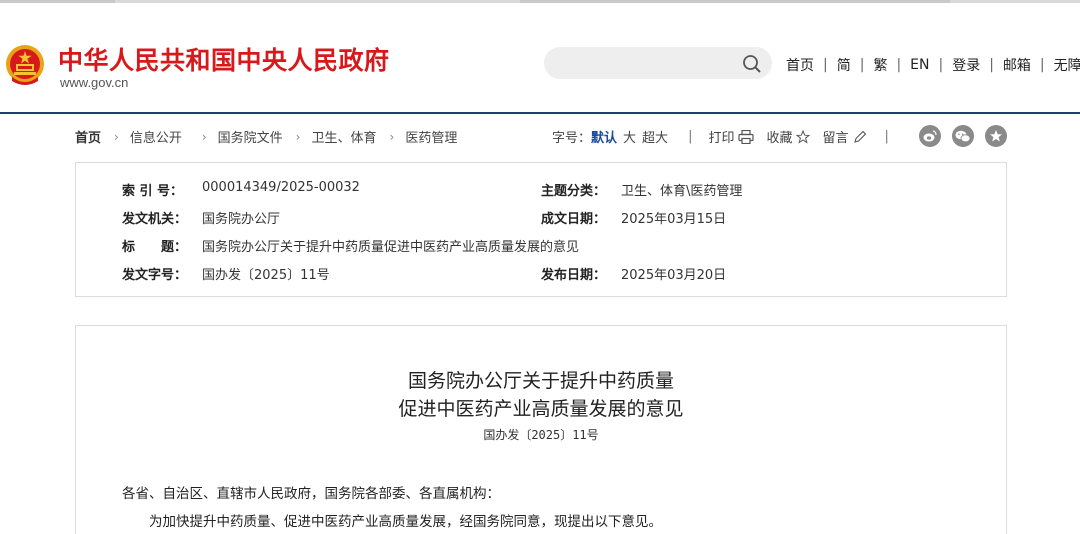 The width and height of the screenshot is (1080, 534). I want to click on article-title-line2: 促进中医药产业高质量发展的意见, so click(541, 409).